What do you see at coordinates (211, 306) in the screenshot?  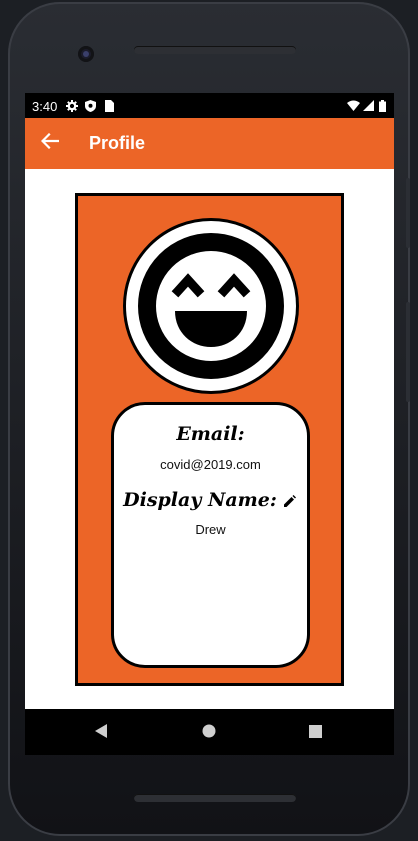 I see `profile-avatar` at bounding box center [211, 306].